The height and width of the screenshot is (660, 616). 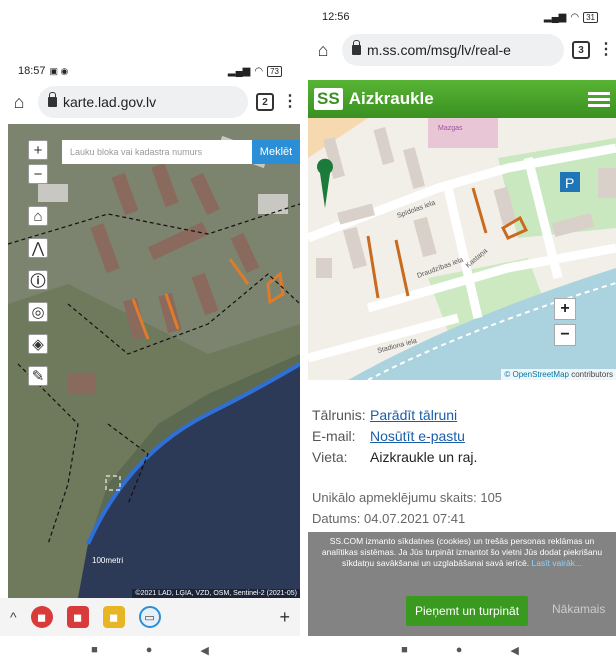 I want to click on tab-switcher-button: 2, so click(x=265, y=102).